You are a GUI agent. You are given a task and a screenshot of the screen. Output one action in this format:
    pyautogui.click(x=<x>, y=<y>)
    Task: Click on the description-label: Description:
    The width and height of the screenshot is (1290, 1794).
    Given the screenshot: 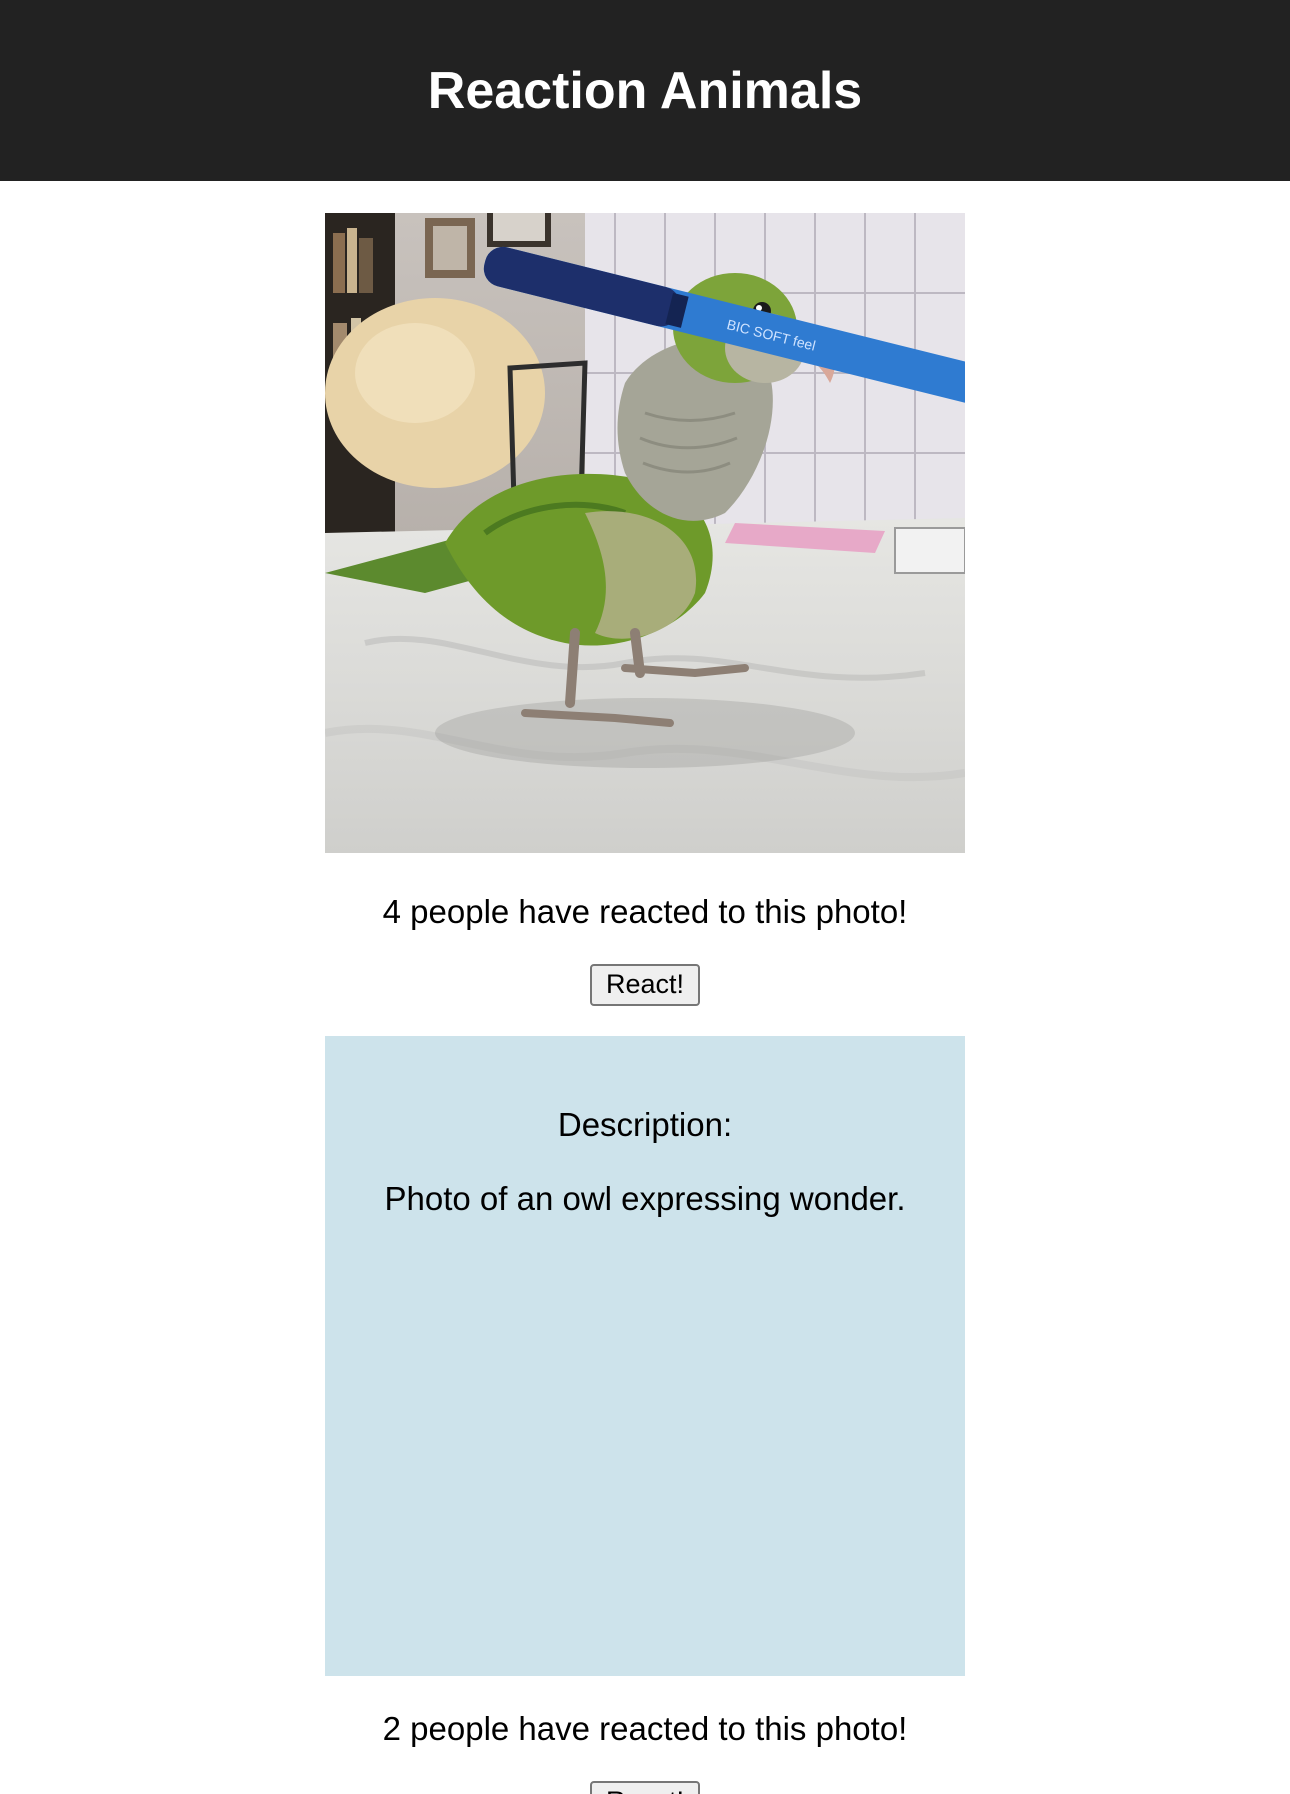 What is the action you would take?
    pyautogui.click(x=645, y=1124)
    